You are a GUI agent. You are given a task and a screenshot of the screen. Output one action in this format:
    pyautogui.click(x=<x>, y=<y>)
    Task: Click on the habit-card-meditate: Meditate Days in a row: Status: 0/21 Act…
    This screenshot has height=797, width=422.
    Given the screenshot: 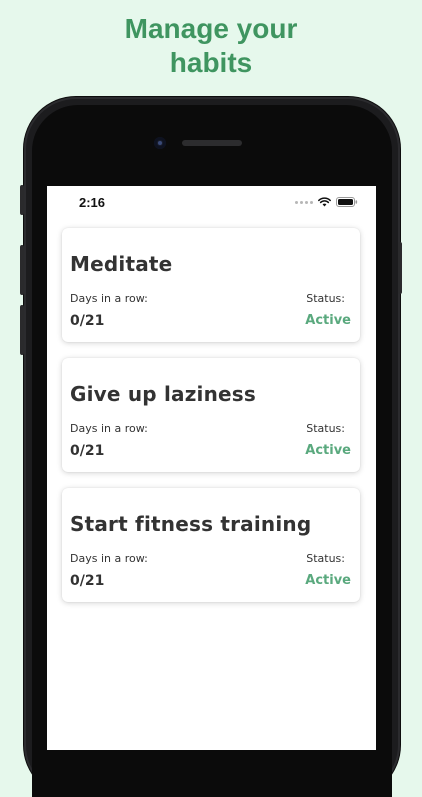 What is the action you would take?
    pyautogui.click(x=211, y=285)
    